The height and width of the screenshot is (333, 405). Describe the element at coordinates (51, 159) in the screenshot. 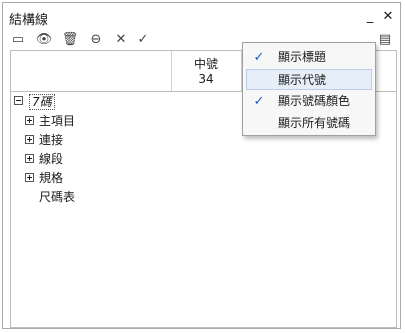

I see `tree-item-label: 線段` at that location.